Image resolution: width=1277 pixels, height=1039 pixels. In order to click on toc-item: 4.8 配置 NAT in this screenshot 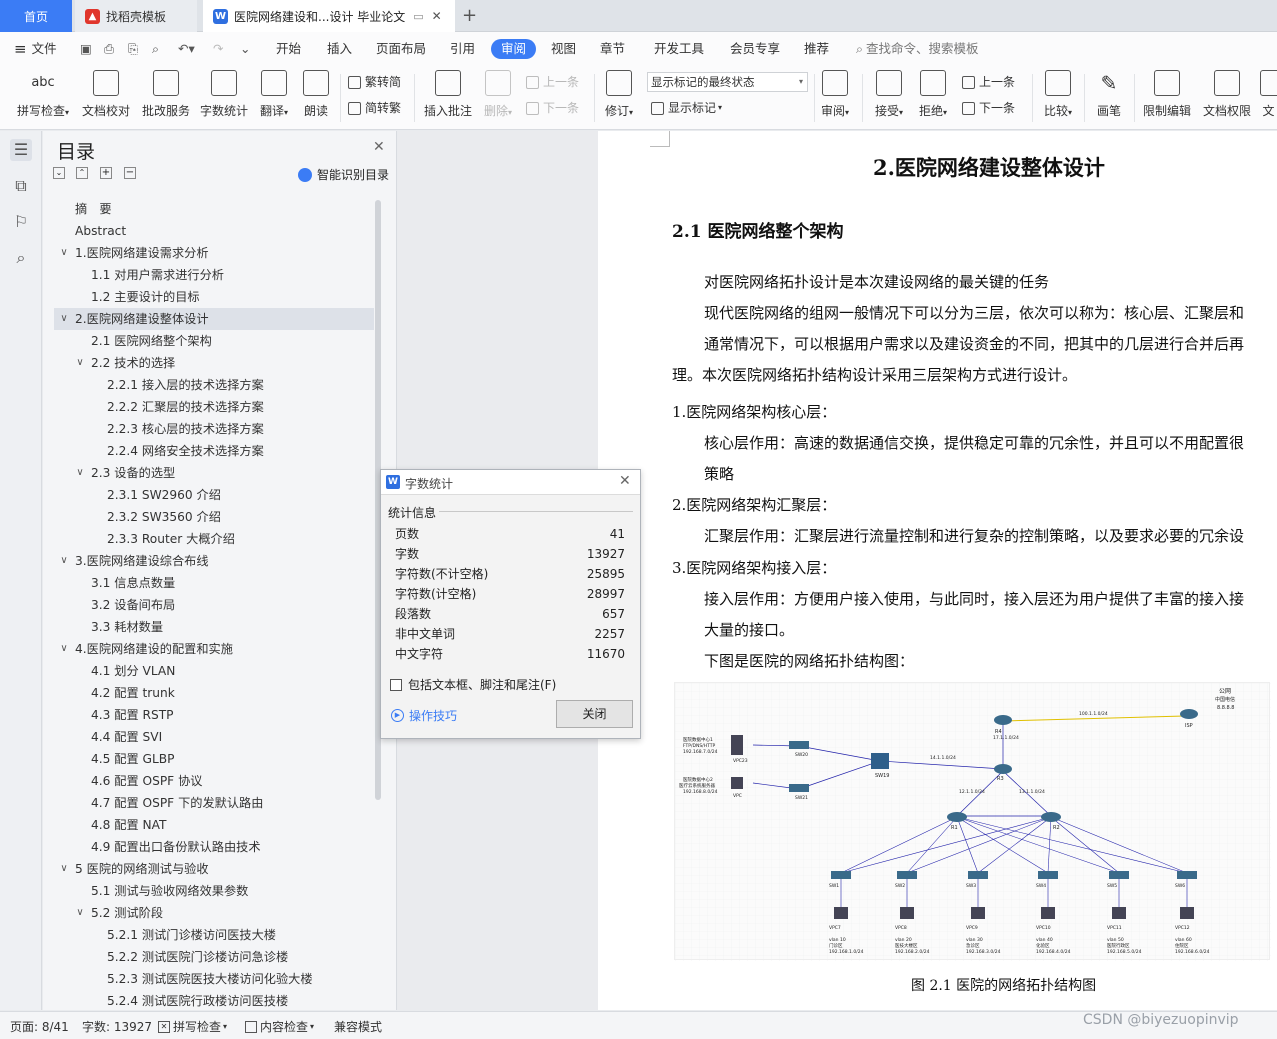, I will do `click(128, 825)`.